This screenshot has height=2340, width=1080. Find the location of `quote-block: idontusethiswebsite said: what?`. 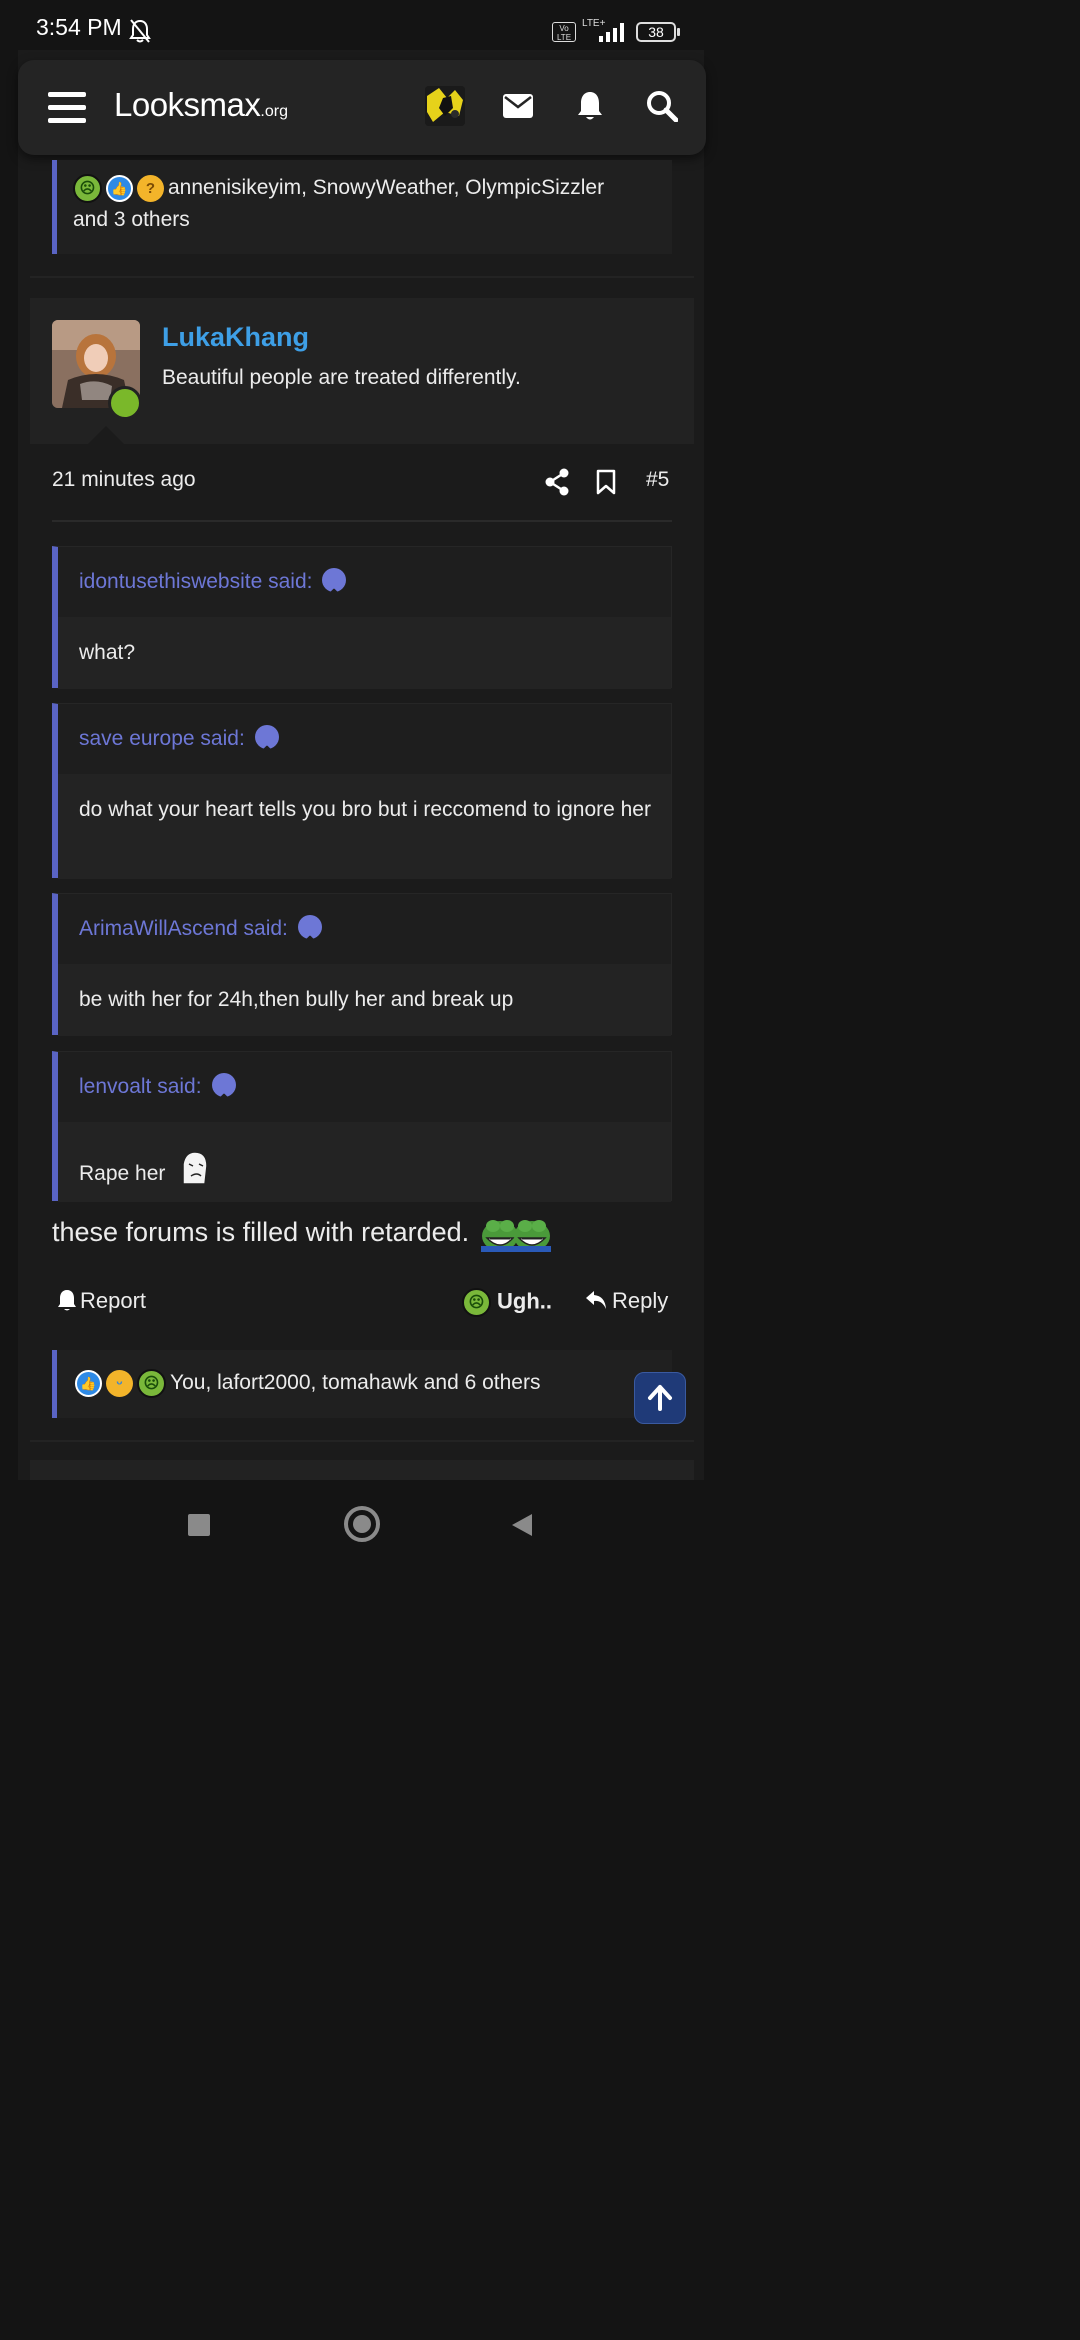

quote-block: idontusethiswebsite said: what? is located at coordinates (362, 617).